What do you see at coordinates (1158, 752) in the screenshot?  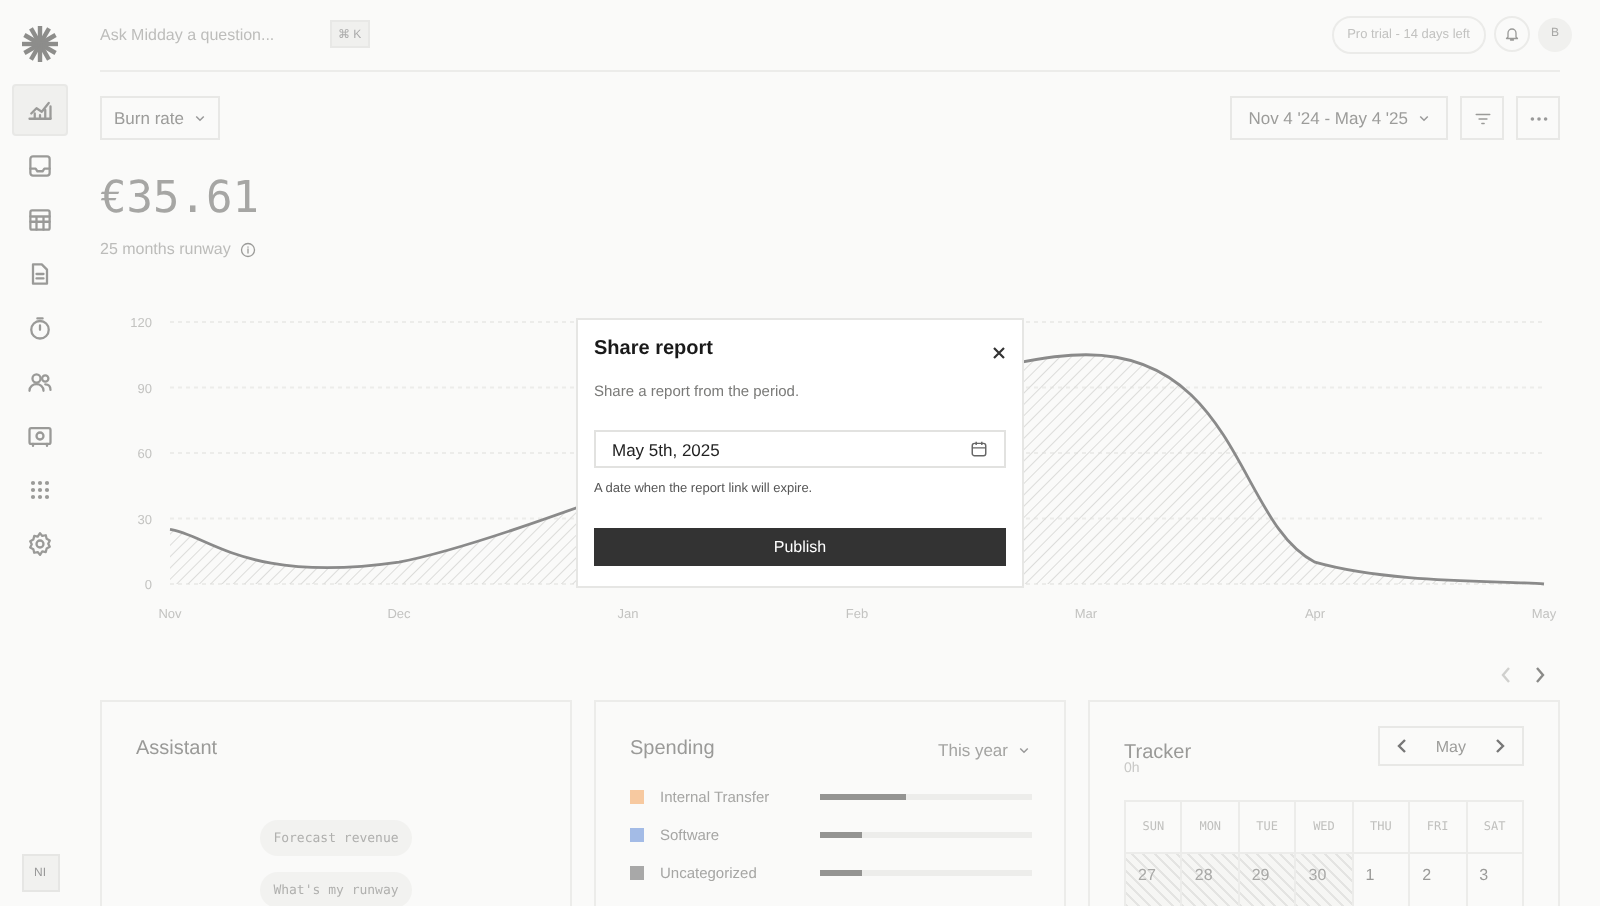 I see `card-title: Tracker` at bounding box center [1158, 752].